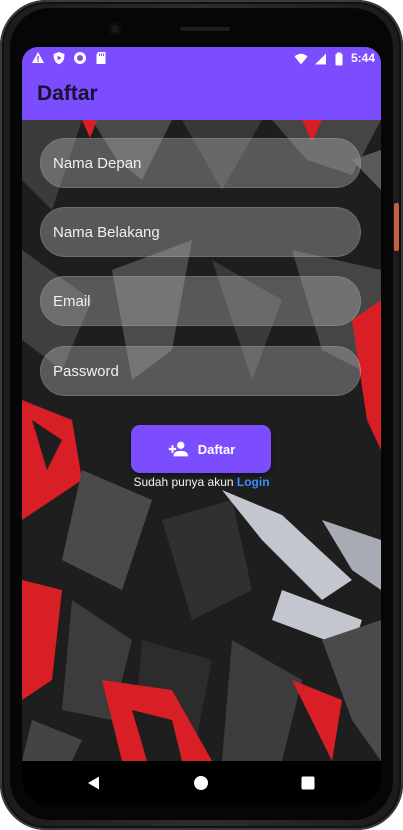 The image size is (403, 830). What do you see at coordinates (101, 58) in the screenshot?
I see `sd-card-icon` at bounding box center [101, 58].